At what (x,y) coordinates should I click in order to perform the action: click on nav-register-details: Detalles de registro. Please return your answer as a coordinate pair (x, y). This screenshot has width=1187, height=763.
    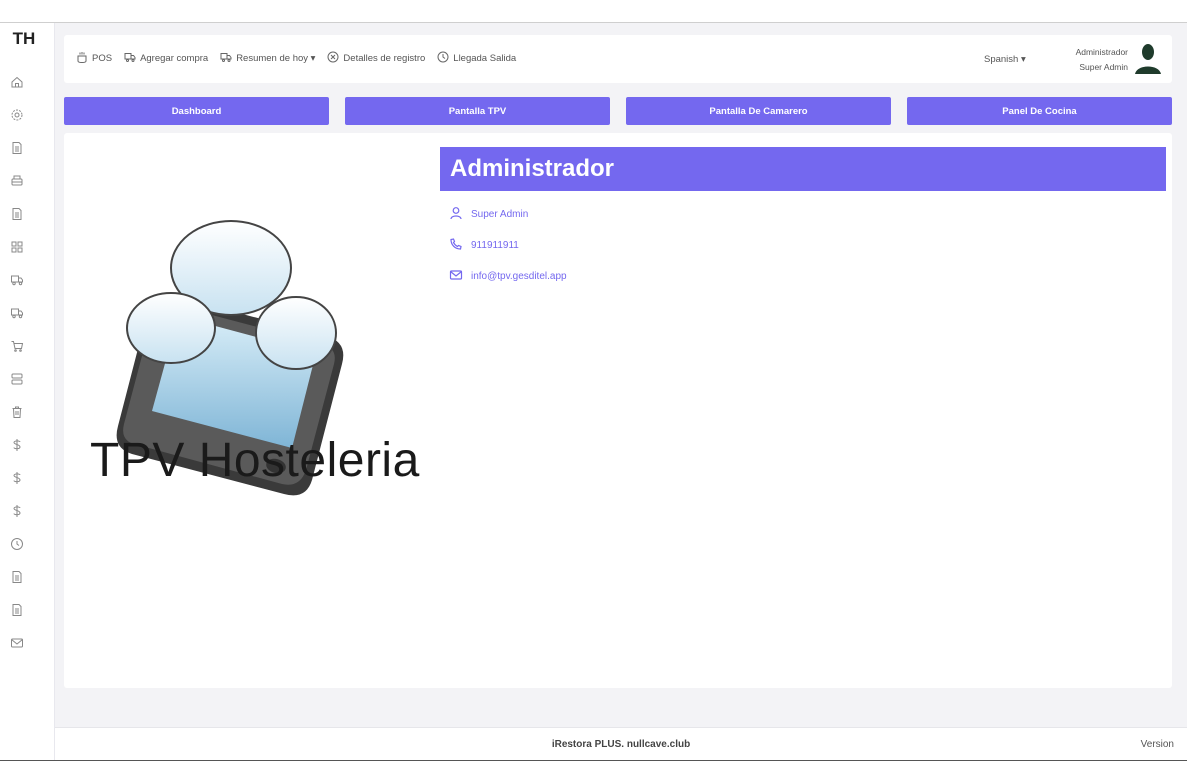
    Looking at the image, I should click on (376, 58).